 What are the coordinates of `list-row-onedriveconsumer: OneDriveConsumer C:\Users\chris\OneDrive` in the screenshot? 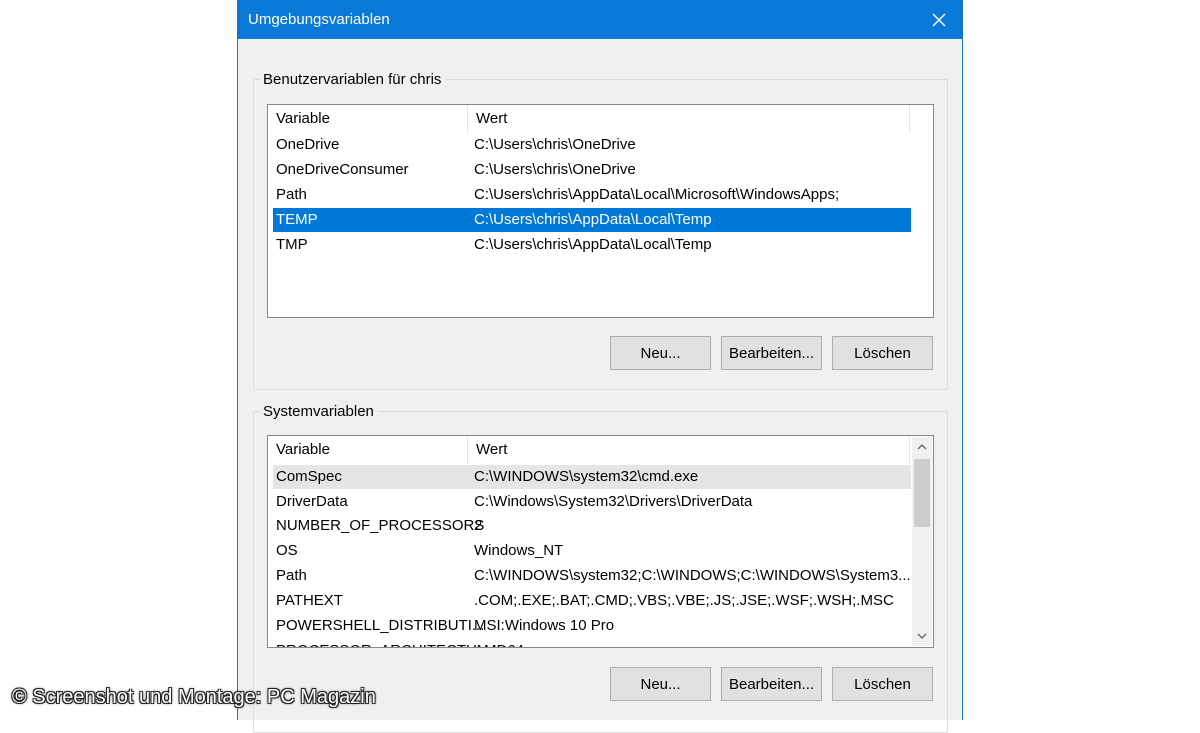 It's located at (592, 170).